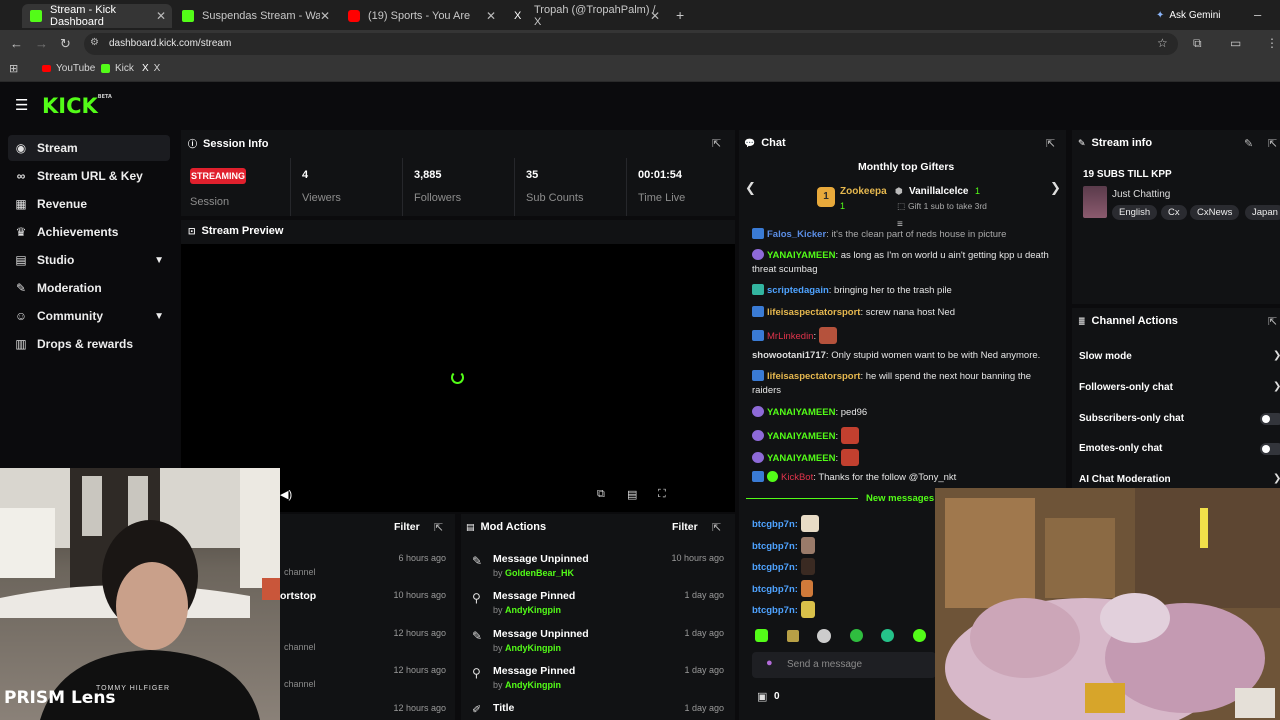  What do you see at coordinates (631, 44) in the screenshot?
I see `address-bar: ⚙ dashboard.kick.com/stream ☆` at bounding box center [631, 44].